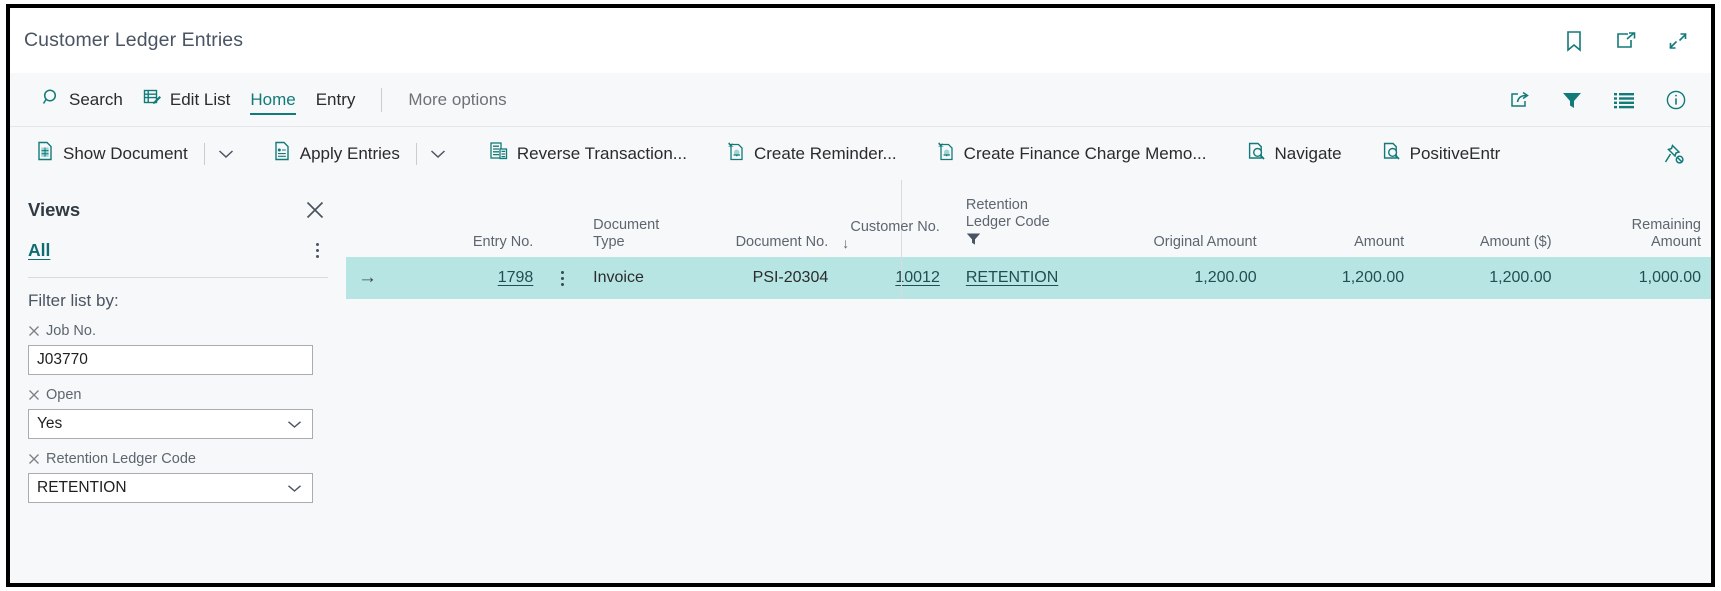 This screenshot has height=591, width=1721. I want to click on page-title: Customer Ledger Entries, so click(134, 40).